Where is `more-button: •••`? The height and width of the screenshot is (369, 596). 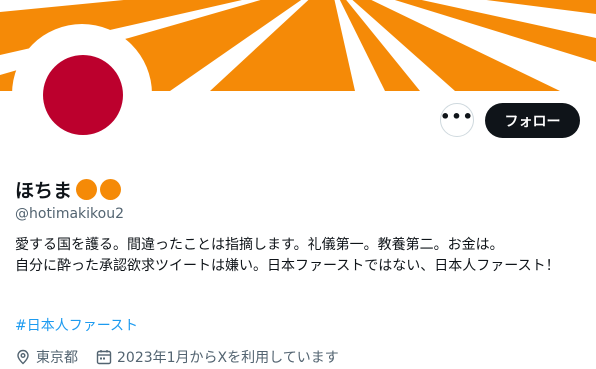
more-button: ••• is located at coordinates (457, 120).